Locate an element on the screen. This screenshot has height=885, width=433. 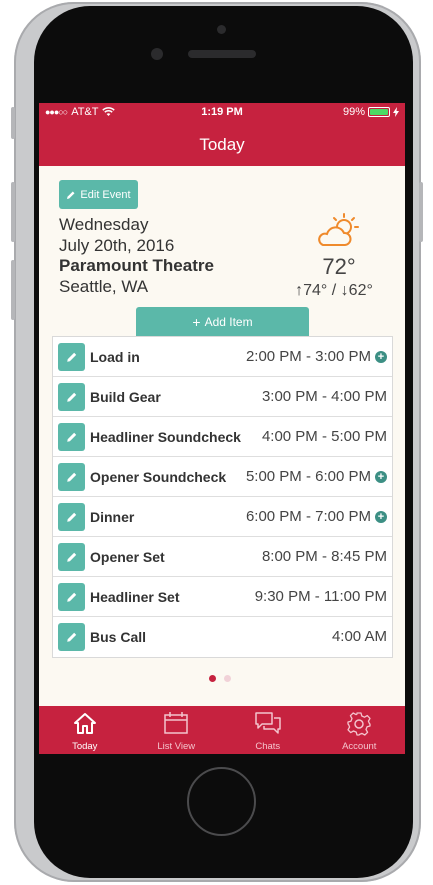
mute-switch is located at coordinates (13, 123).